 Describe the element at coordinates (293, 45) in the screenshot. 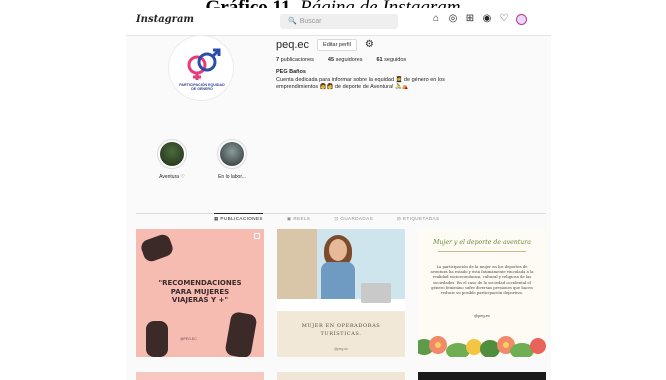

I see `username: peq.ec` at that location.